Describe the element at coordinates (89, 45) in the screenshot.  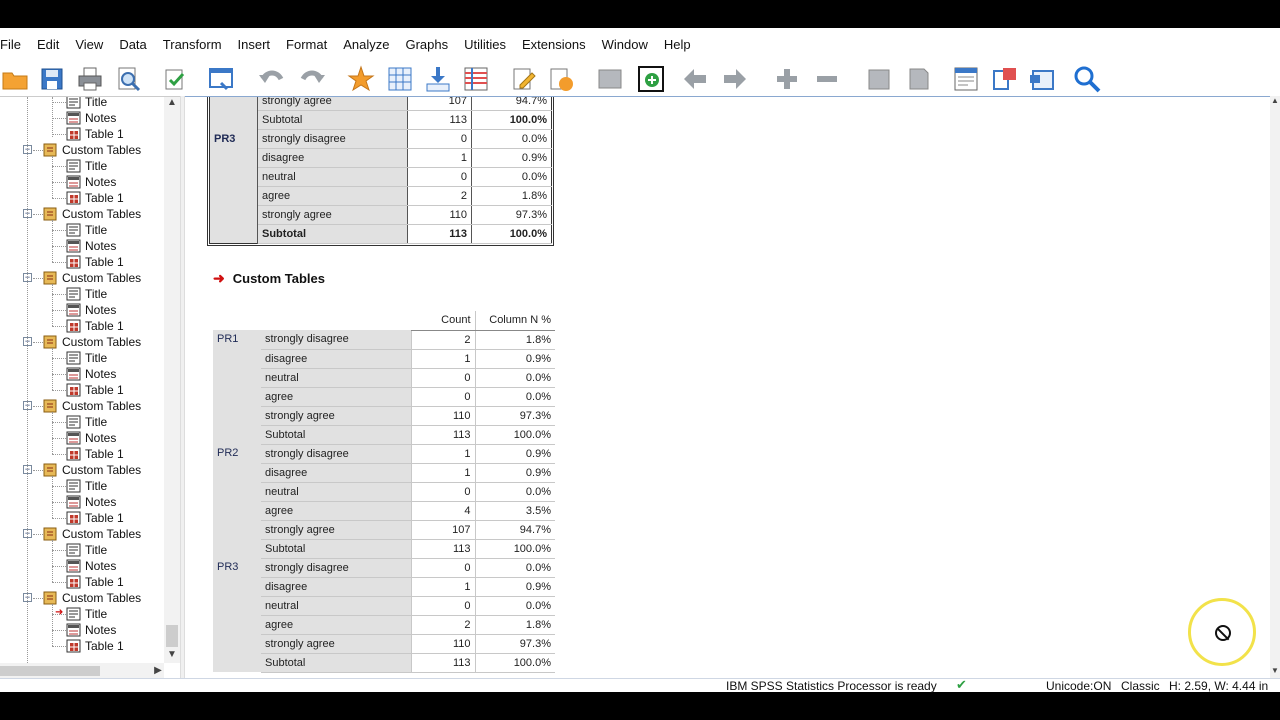
I see `menu-view: View` at that location.